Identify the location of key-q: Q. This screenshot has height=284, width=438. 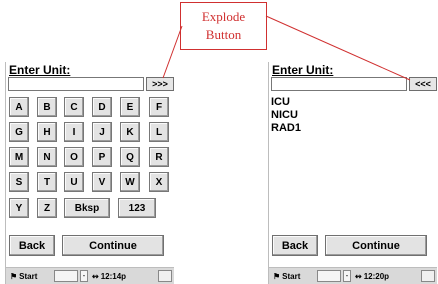
(130, 157).